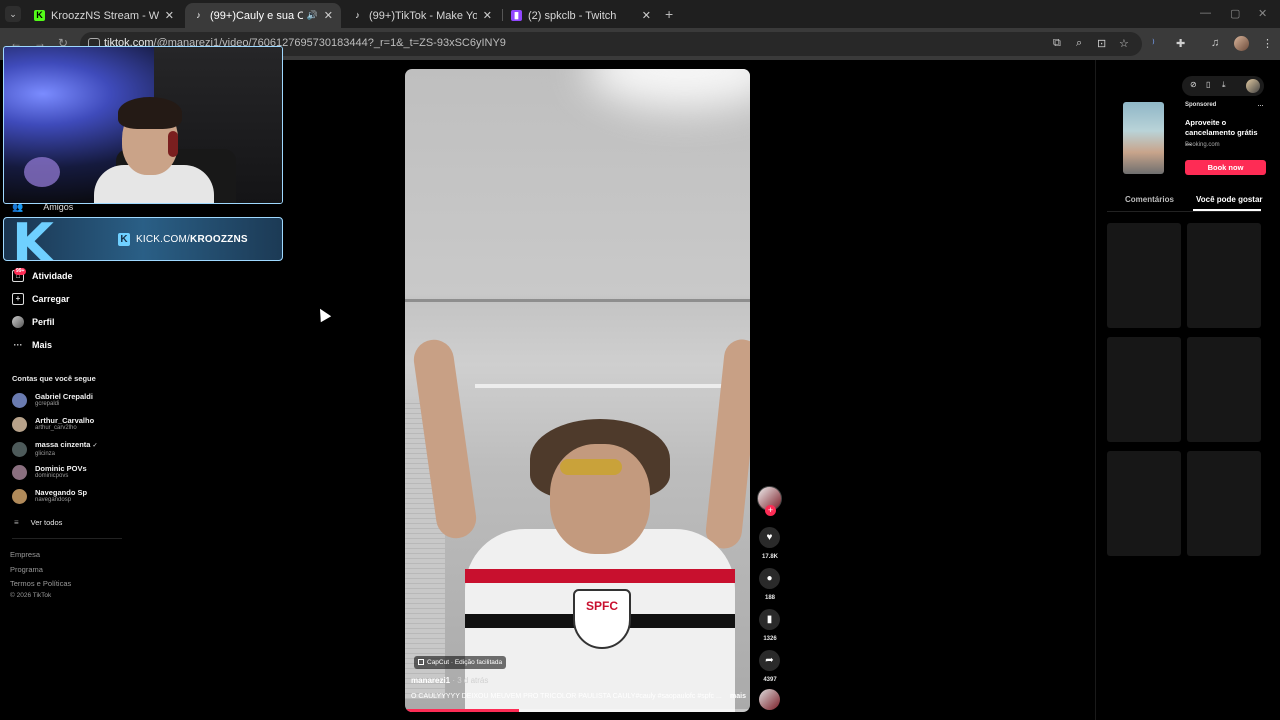 This screenshot has width=1280, height=720. What do you see at coordinates (18, 345) in the screenshot?
I see `more-icon: ···` at bounding box center [18, 345].